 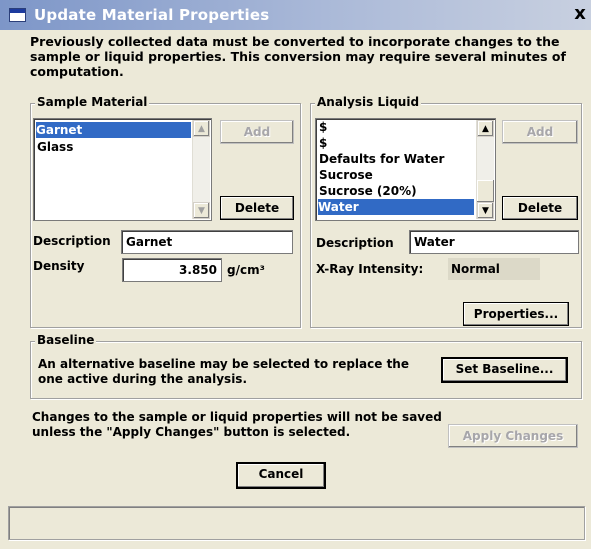 I want to click on scroll-thumb, so click(x=485, y=191).